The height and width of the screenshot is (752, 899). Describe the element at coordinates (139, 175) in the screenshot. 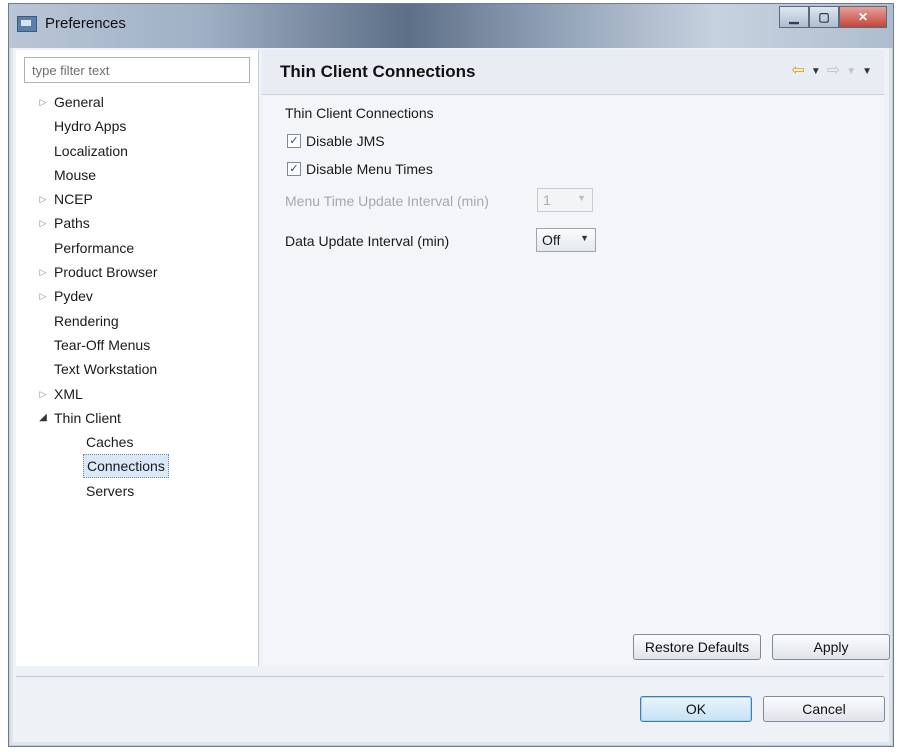

I see `tree-item-mouse: Mouse` at that location.